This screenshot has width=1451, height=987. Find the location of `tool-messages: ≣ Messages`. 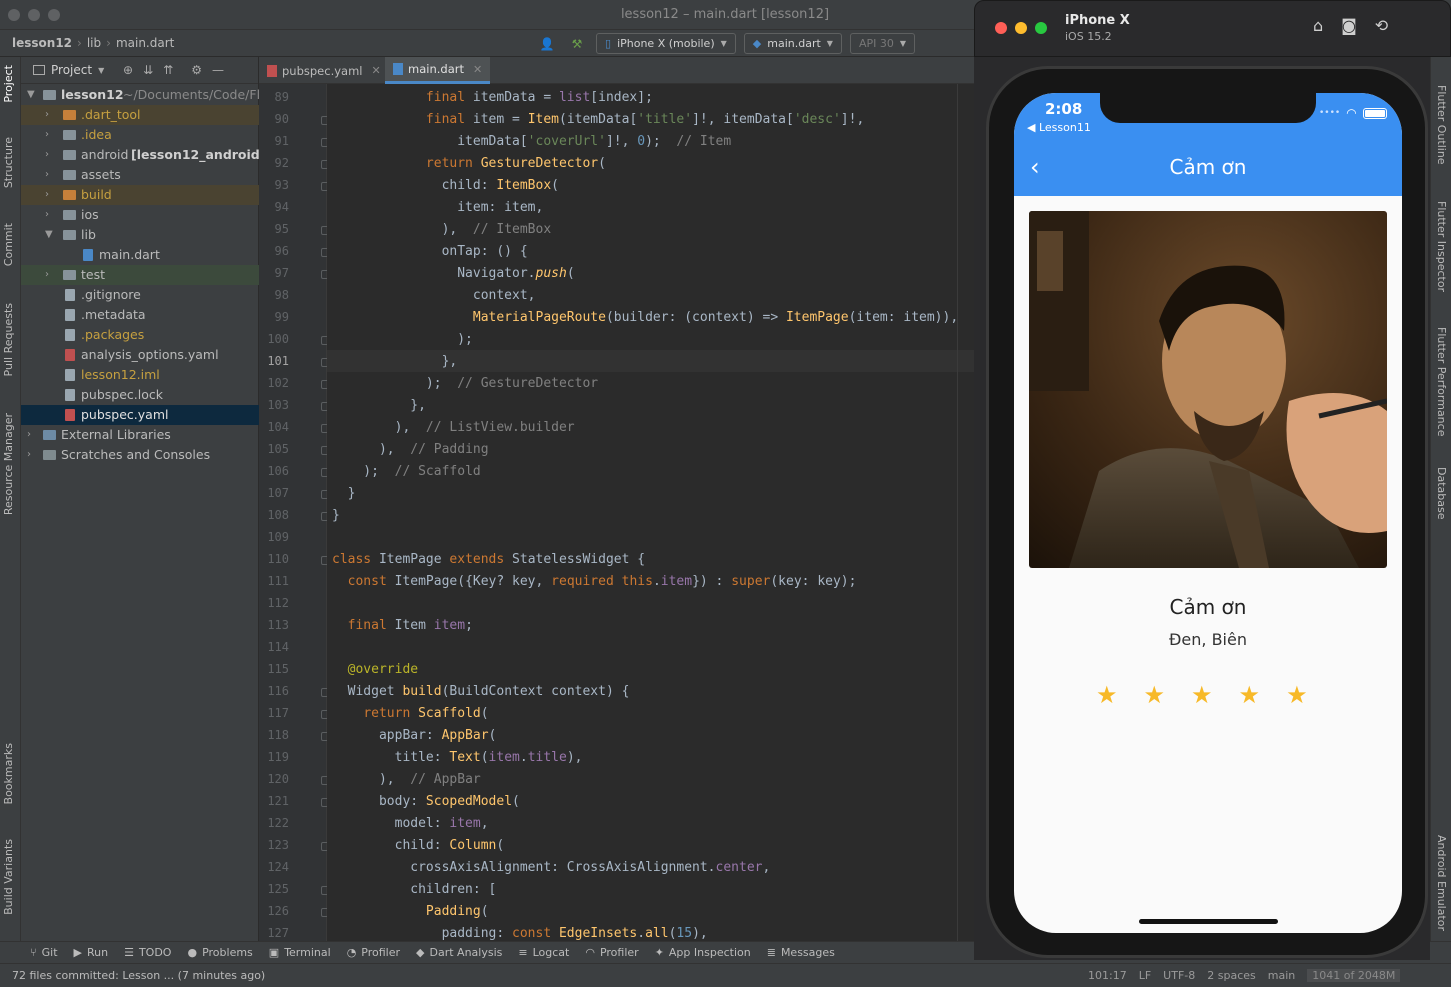

tool-messages: ≣ Messages is located at coordinates (801, 952).